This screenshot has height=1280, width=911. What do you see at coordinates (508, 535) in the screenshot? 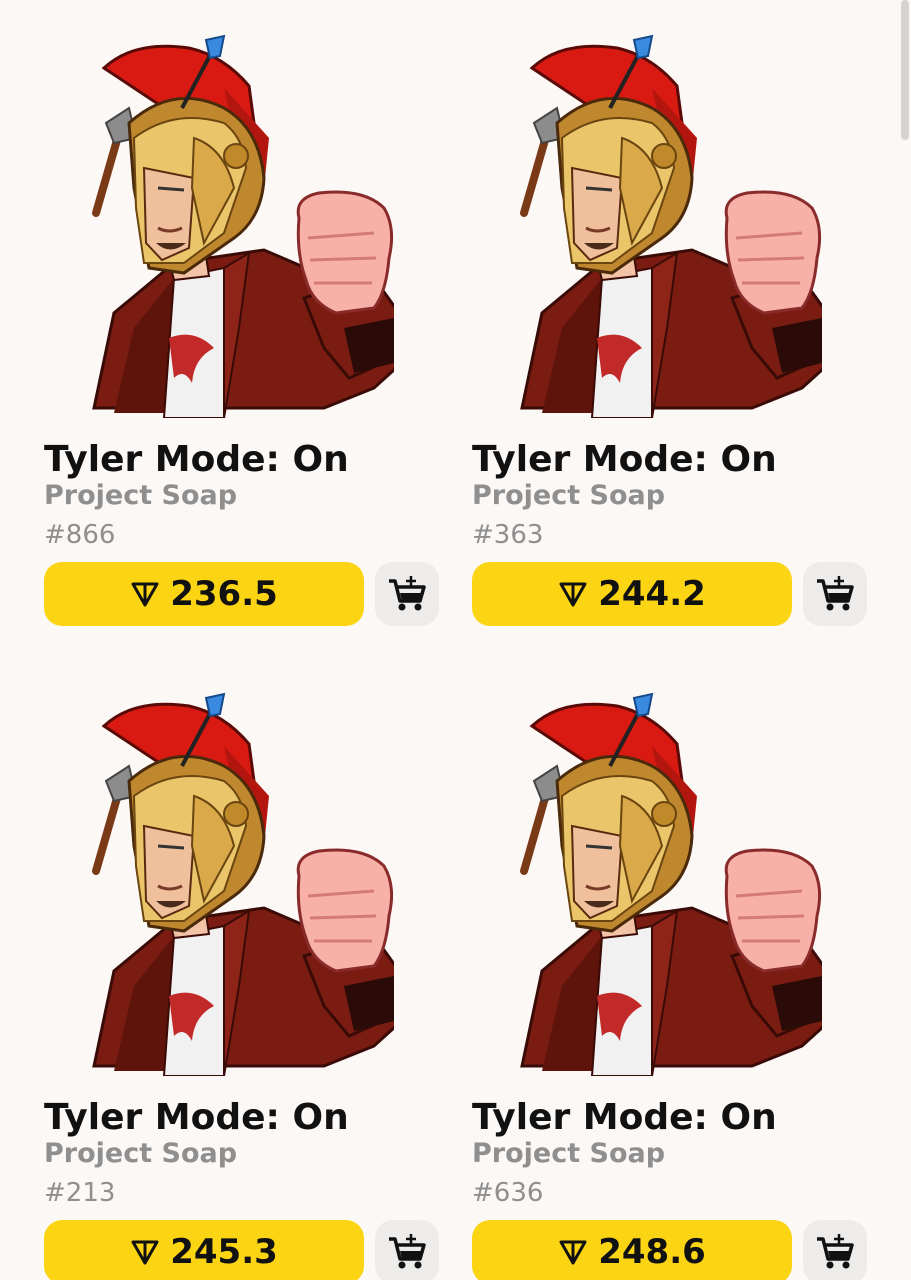
I see `item-number: #363` at bounding box center [508, 535].